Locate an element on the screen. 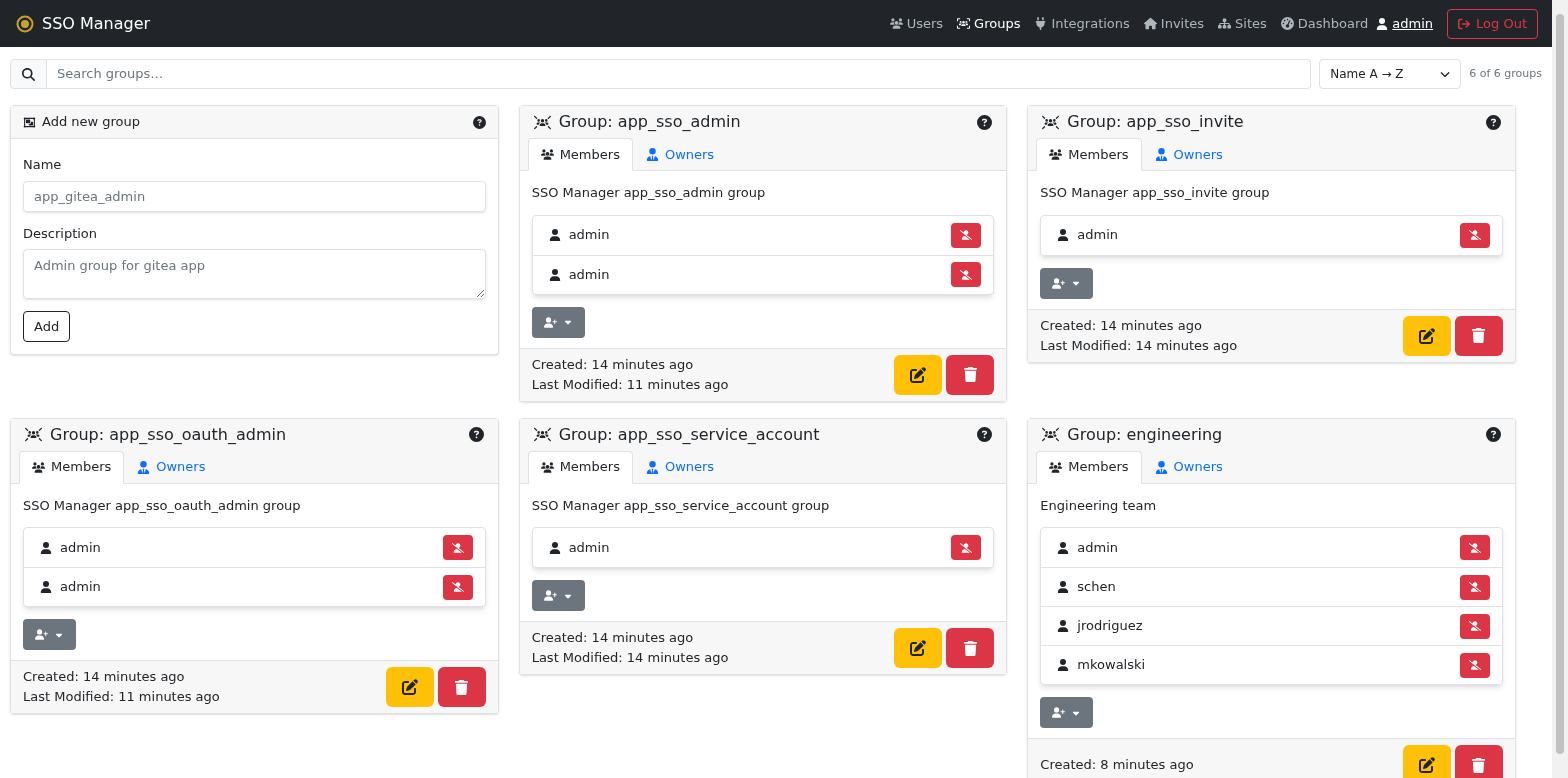  group-title: Group: engineering is located at coordinates (1145, 434).